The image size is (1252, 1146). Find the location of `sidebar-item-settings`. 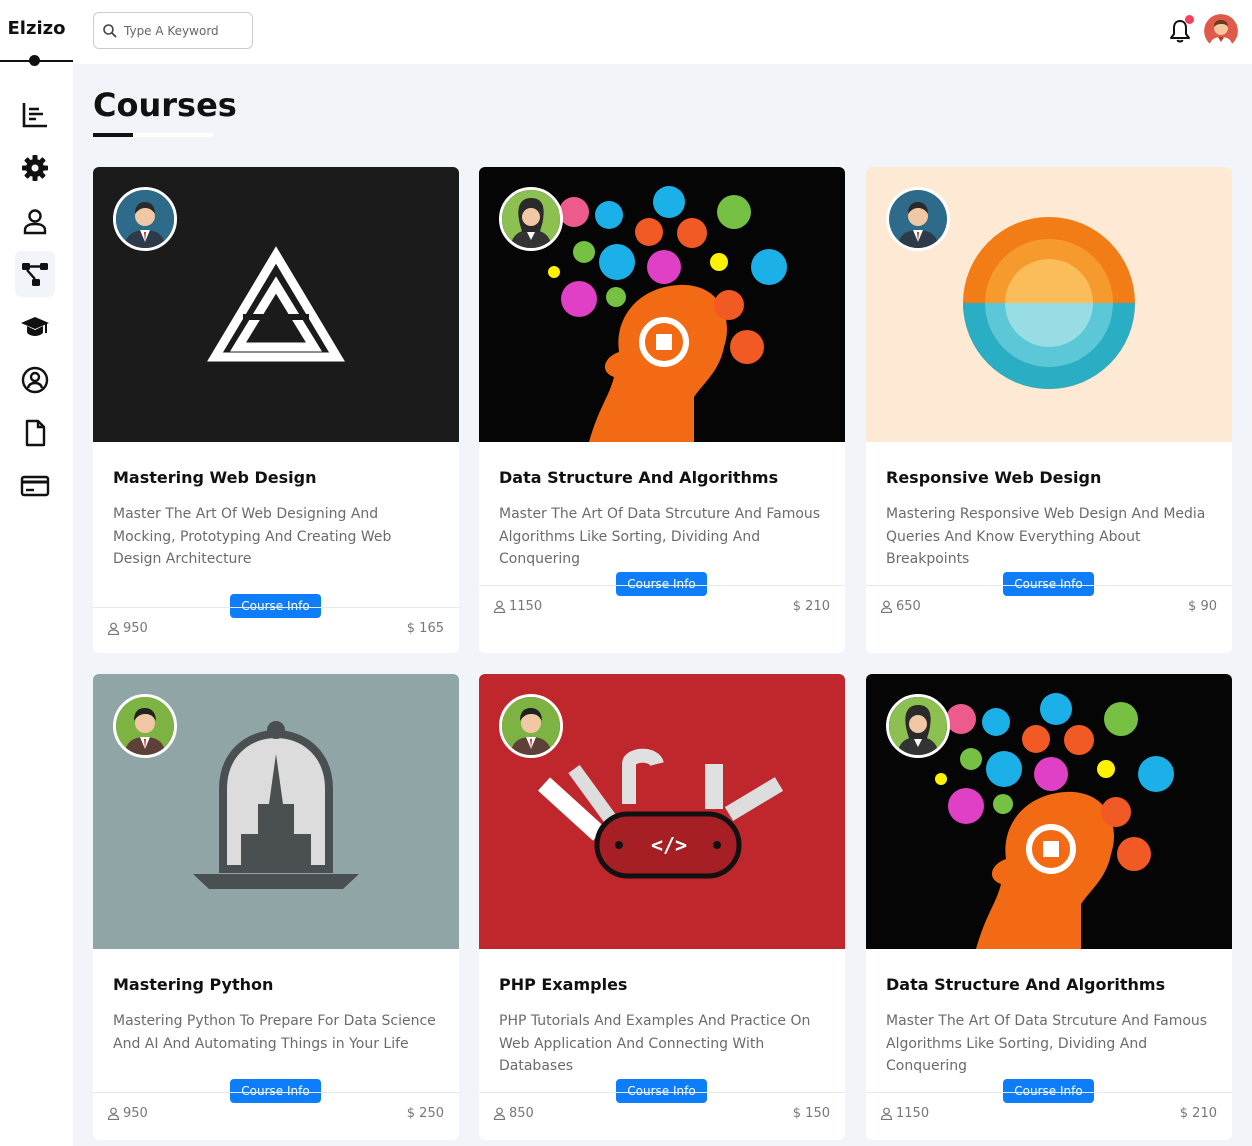

sidebar-item-settings is located at coordinates (35, 168).